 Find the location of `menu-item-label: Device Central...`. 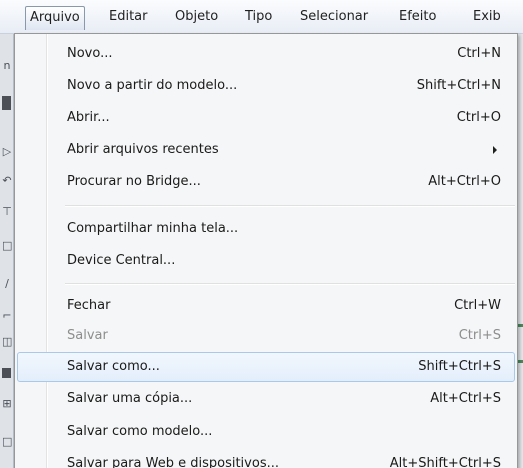

menu-item-label: Device Central... is located at coordinates (121, 260).